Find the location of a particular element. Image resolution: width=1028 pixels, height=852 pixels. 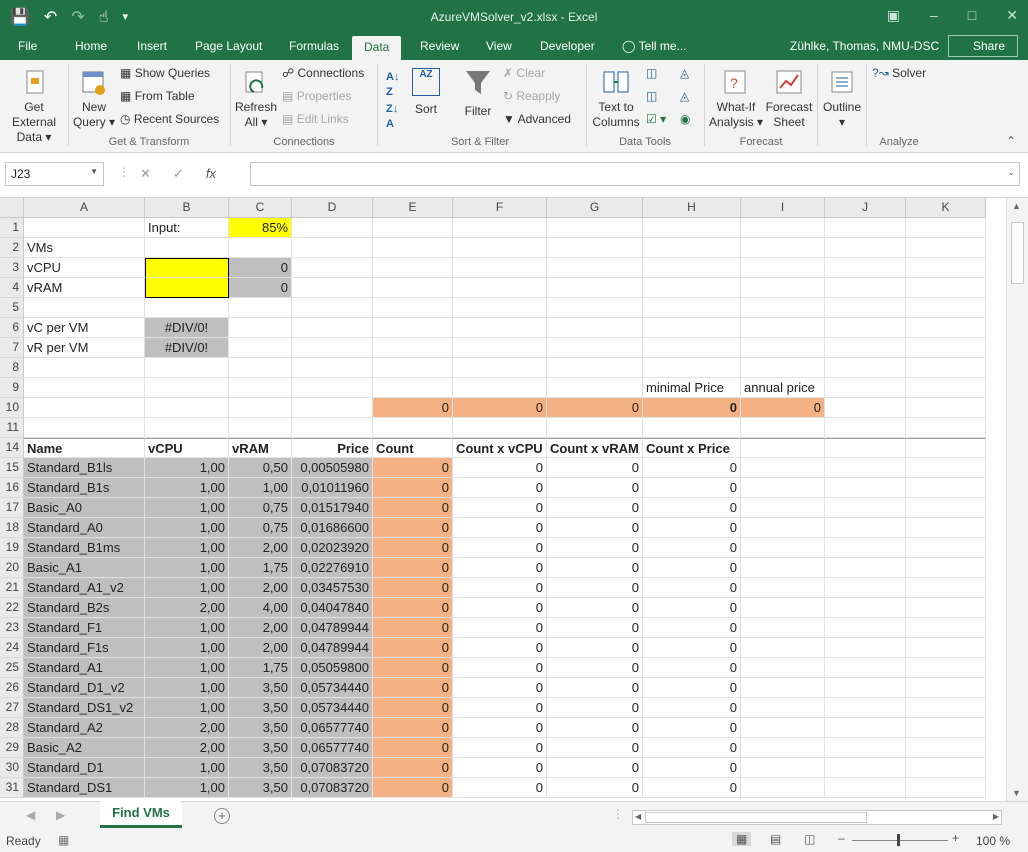

cell-a: Standard_B1ls is located at coordinates (84, 468).